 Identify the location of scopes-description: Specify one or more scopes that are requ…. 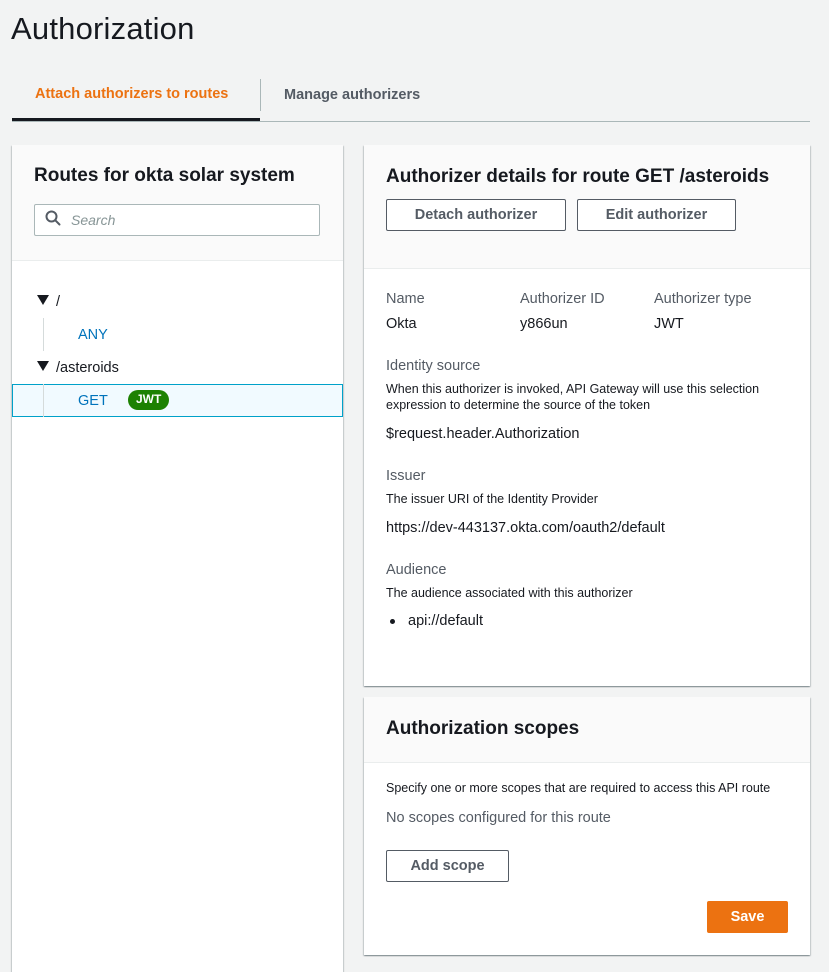
(578, 788).